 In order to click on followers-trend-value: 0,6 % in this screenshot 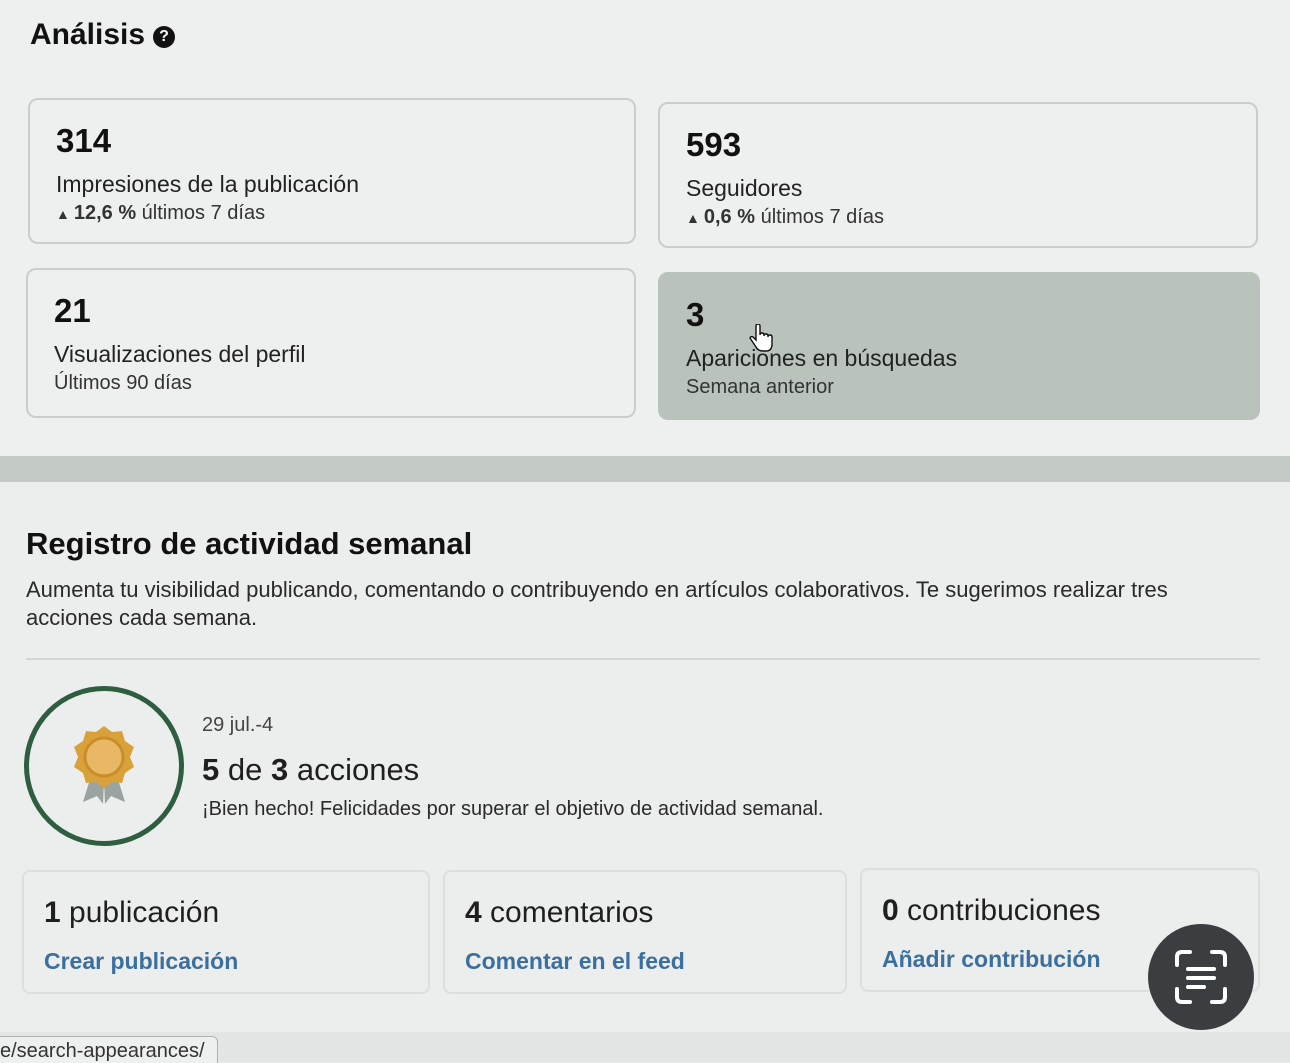, I will do `click(729, 217)`.